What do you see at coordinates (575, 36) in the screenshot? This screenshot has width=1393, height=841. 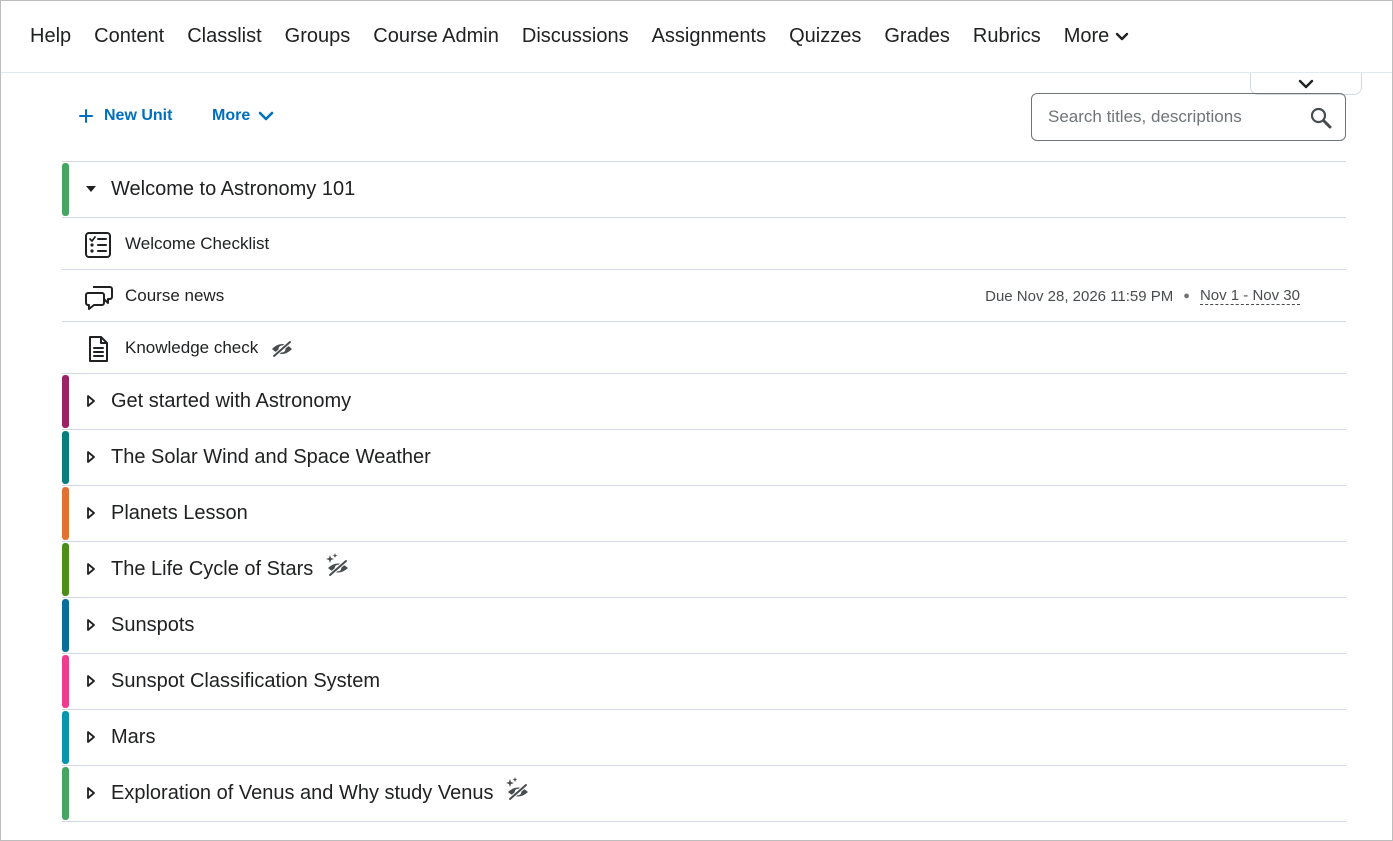 I see `nav-discussions: Discussions` at bounding box center [575, 36].